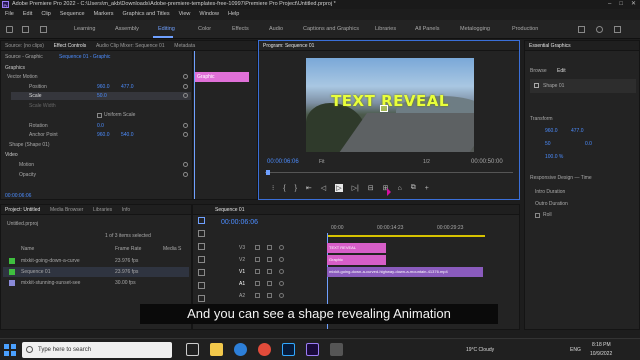  What do you see at coordinates (27, 14) in the screenshot?
I see `menu-edit: Edit` at bounding box center [27, 14].